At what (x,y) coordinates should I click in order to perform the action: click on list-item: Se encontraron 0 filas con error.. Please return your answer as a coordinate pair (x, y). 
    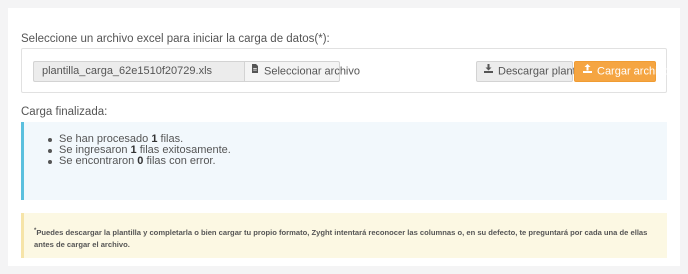
    Looking at the image, I should click on (138, 161).